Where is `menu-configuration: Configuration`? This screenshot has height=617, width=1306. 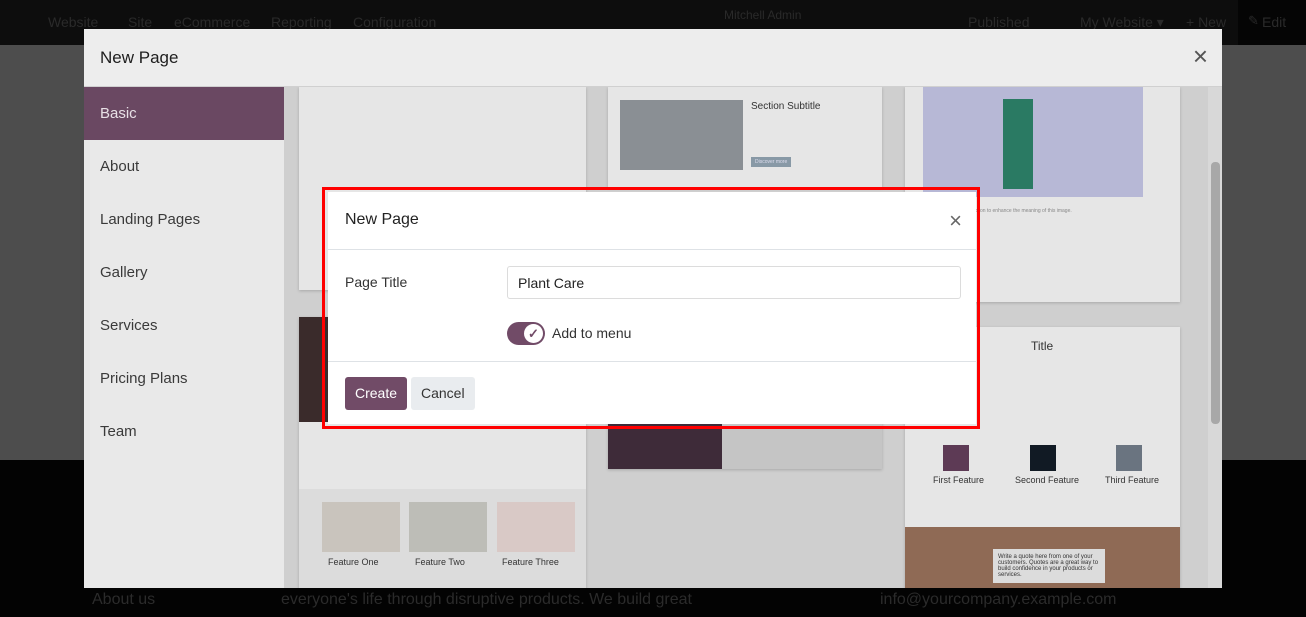 menu-configuration: Configuration is located at coordinates (394, 22).